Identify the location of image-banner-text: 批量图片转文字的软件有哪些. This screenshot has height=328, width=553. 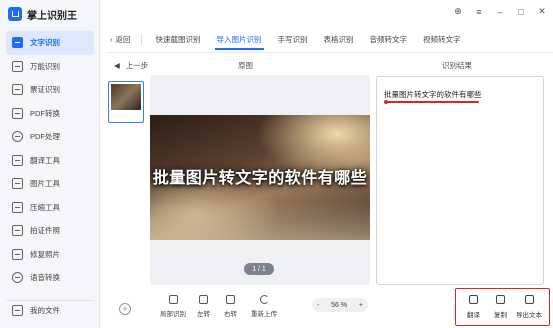
(260, 177).